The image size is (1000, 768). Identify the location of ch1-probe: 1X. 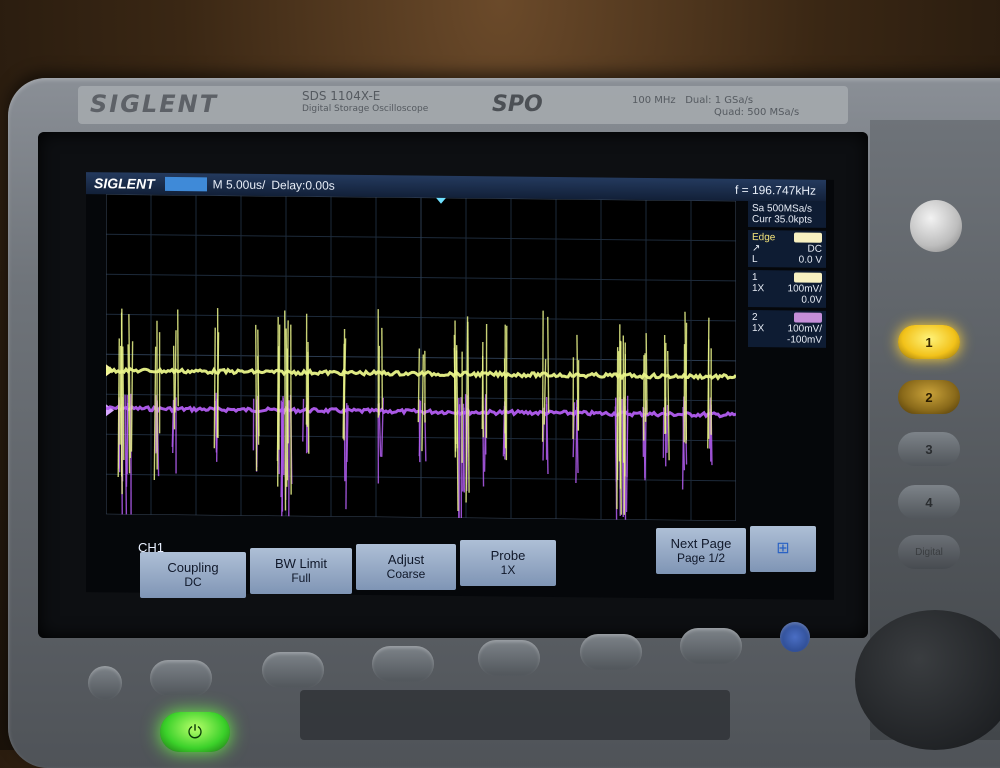
(758, 288).